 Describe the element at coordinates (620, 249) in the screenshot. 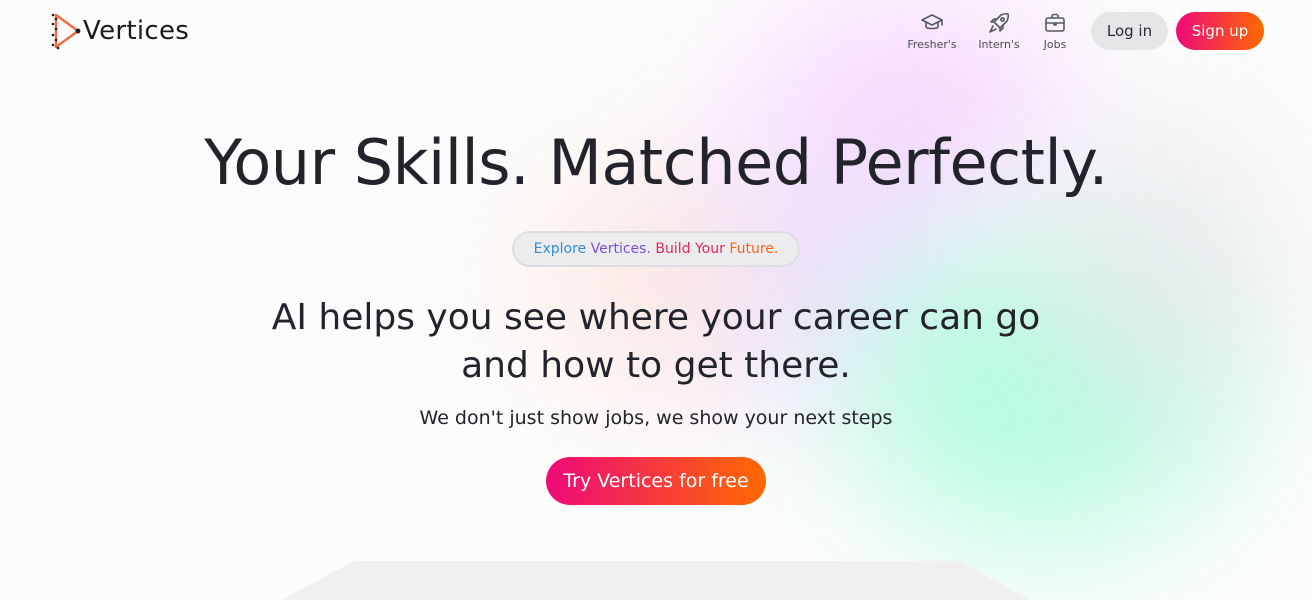

I see `pill-text-vertices: Vertices.` at that location.